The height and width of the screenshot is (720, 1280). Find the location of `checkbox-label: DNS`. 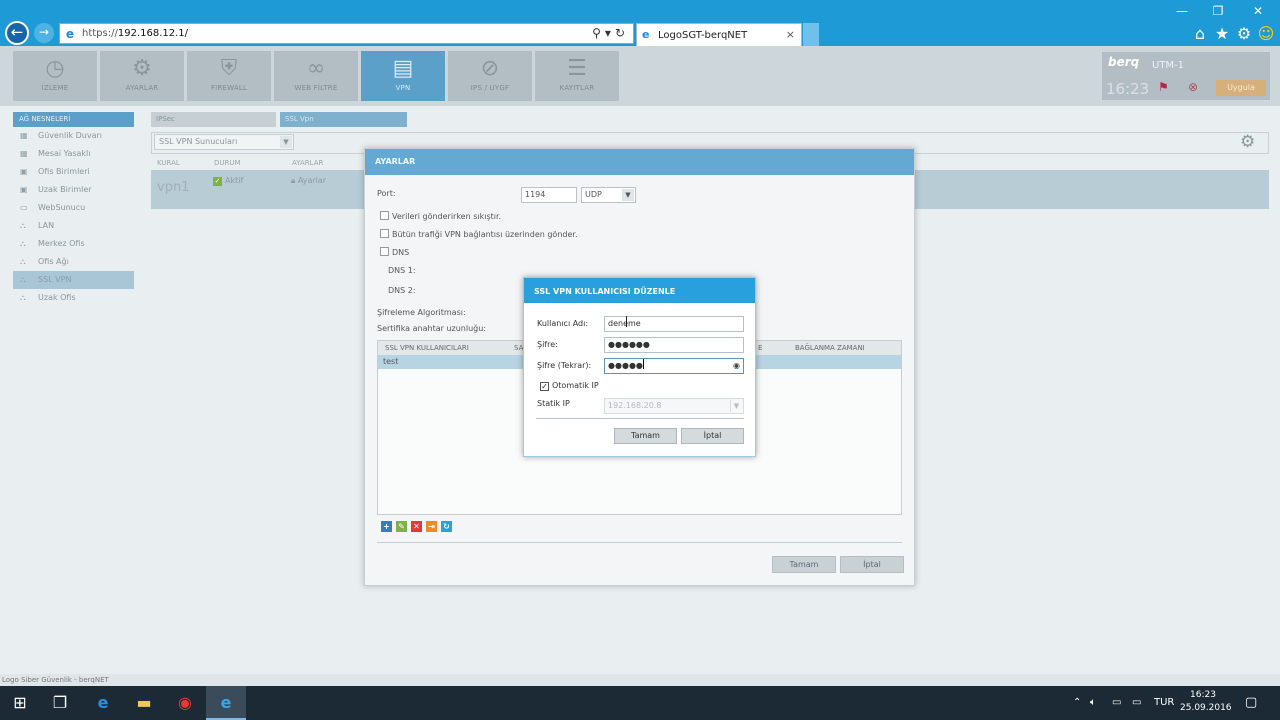

checkbox-label: DNS is located at coordinates (401, 252).